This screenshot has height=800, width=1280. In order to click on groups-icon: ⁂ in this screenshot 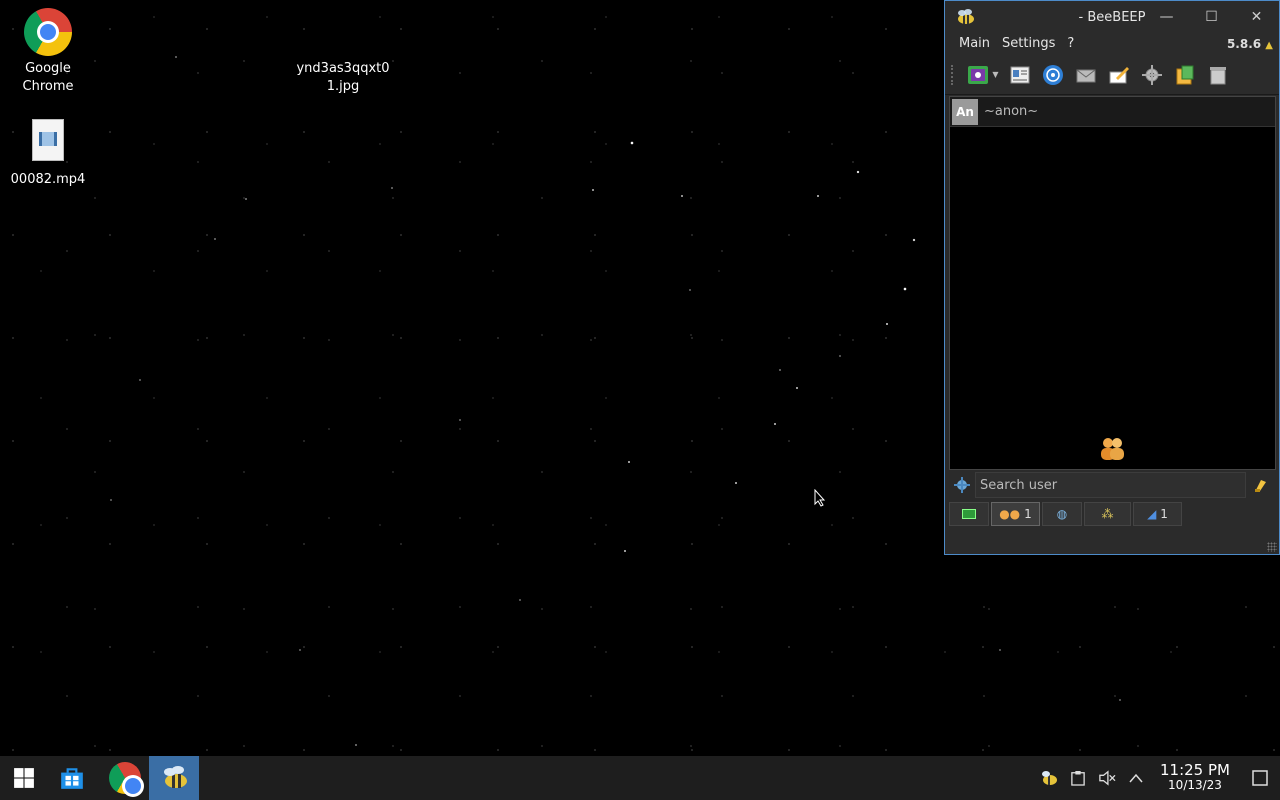, I will do `click(1107, 514)`.